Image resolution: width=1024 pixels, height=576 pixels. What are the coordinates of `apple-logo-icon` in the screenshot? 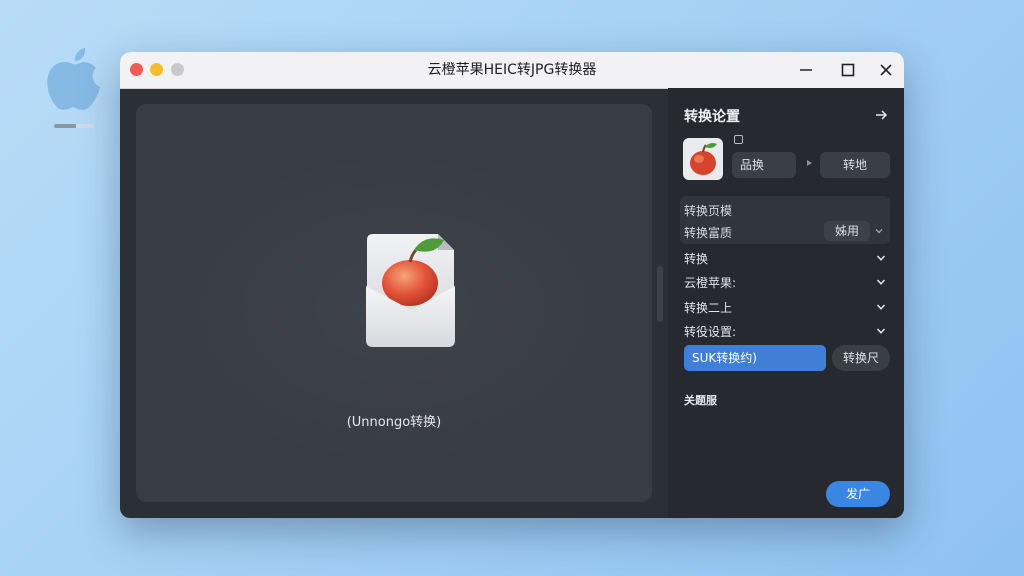 It's located at (73, 79).